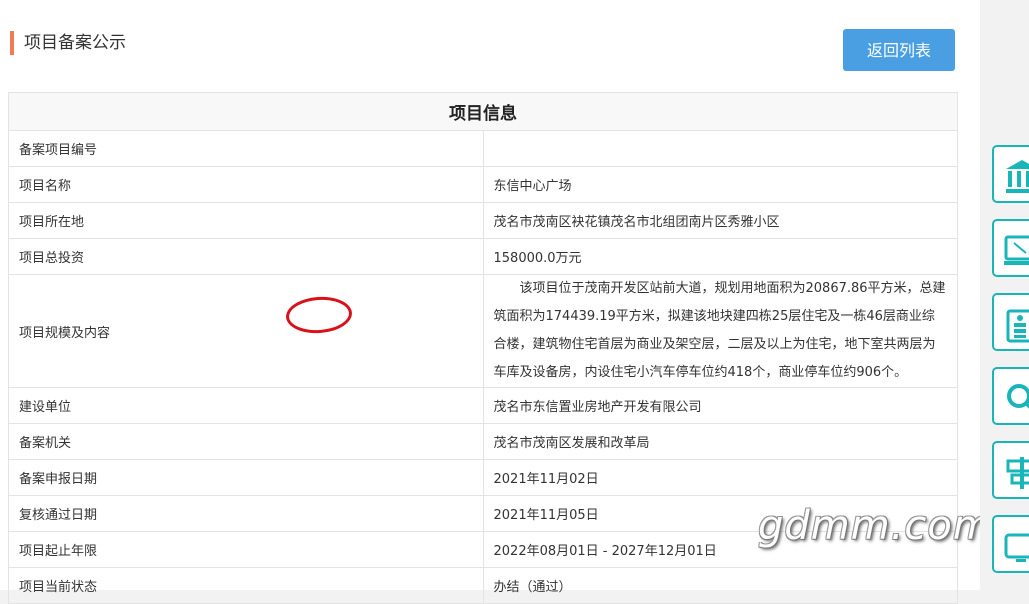  What do you see at coordinates (246, 256) in the screenshot?
I see `row-label: 项目总投资` at bounding box center [246, 256].